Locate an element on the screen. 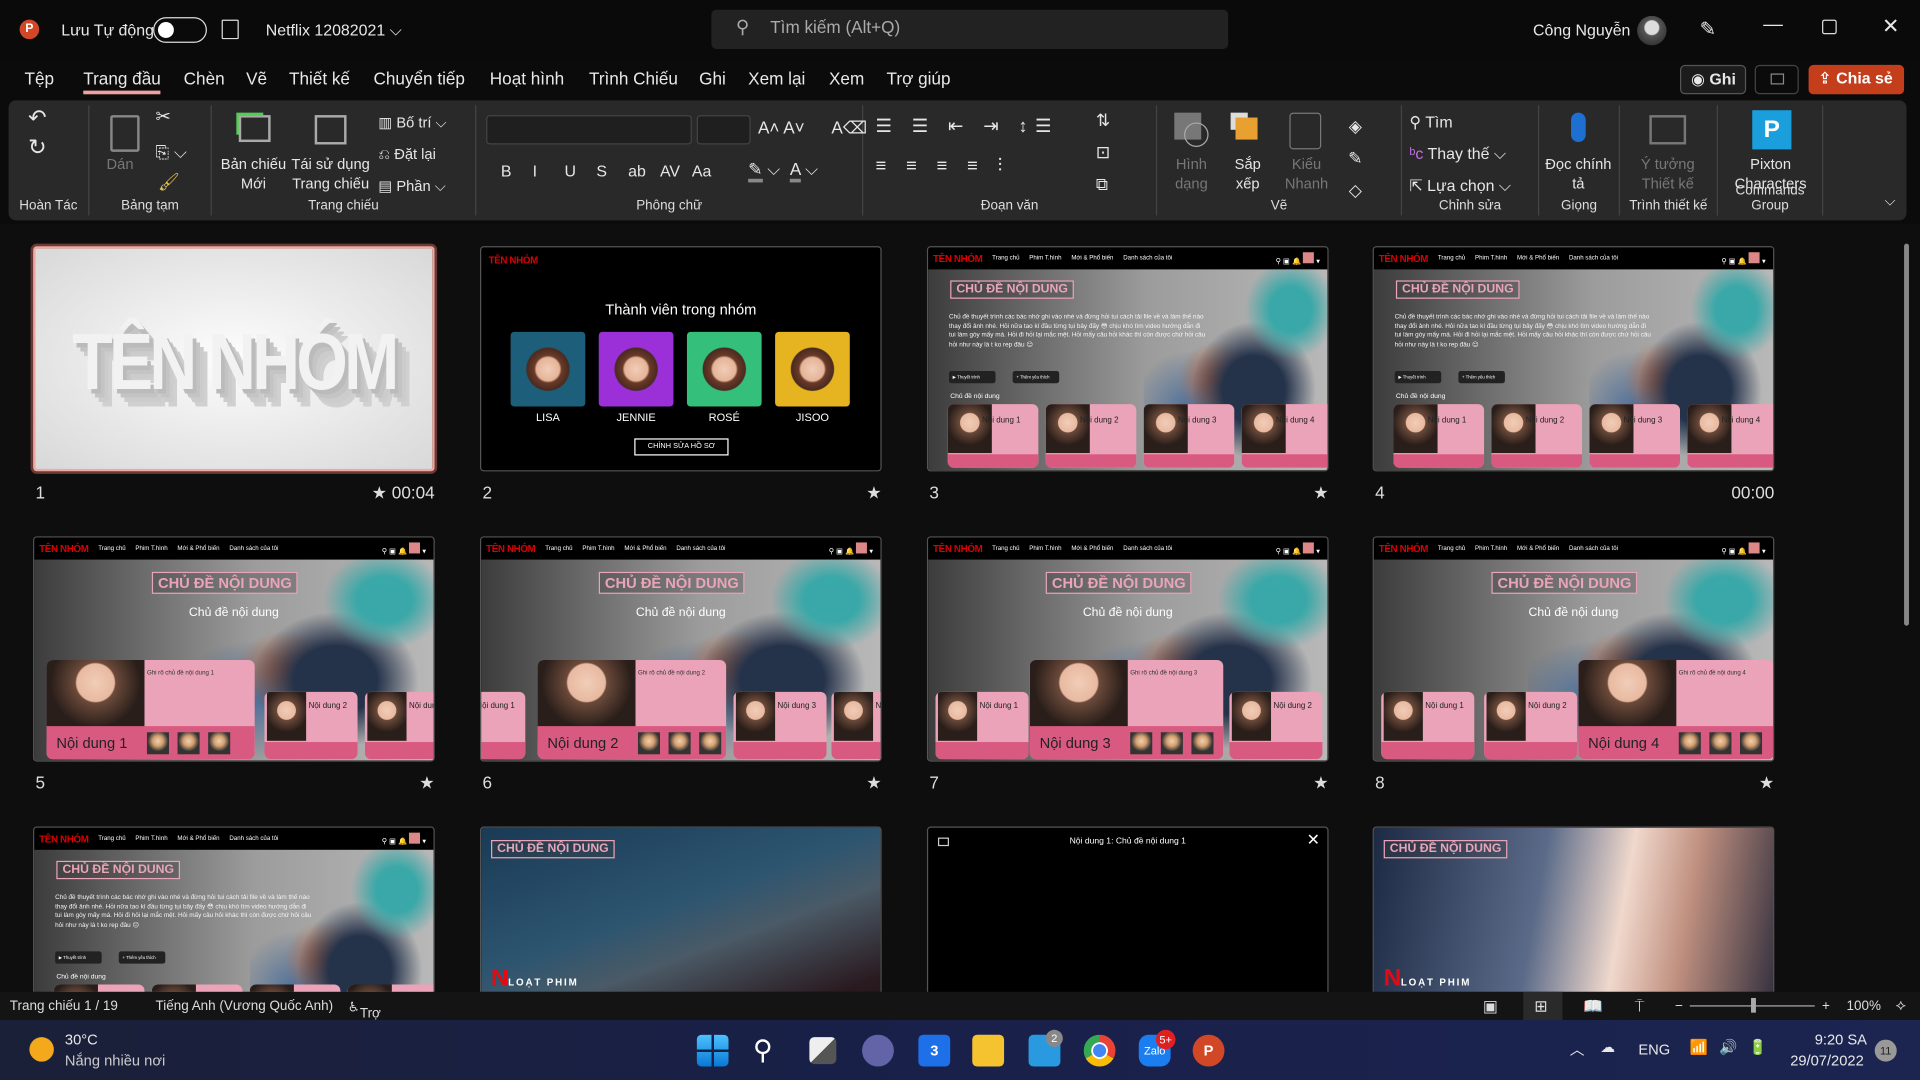  tab-3: Vẽ is located at coordinates (256, 79).